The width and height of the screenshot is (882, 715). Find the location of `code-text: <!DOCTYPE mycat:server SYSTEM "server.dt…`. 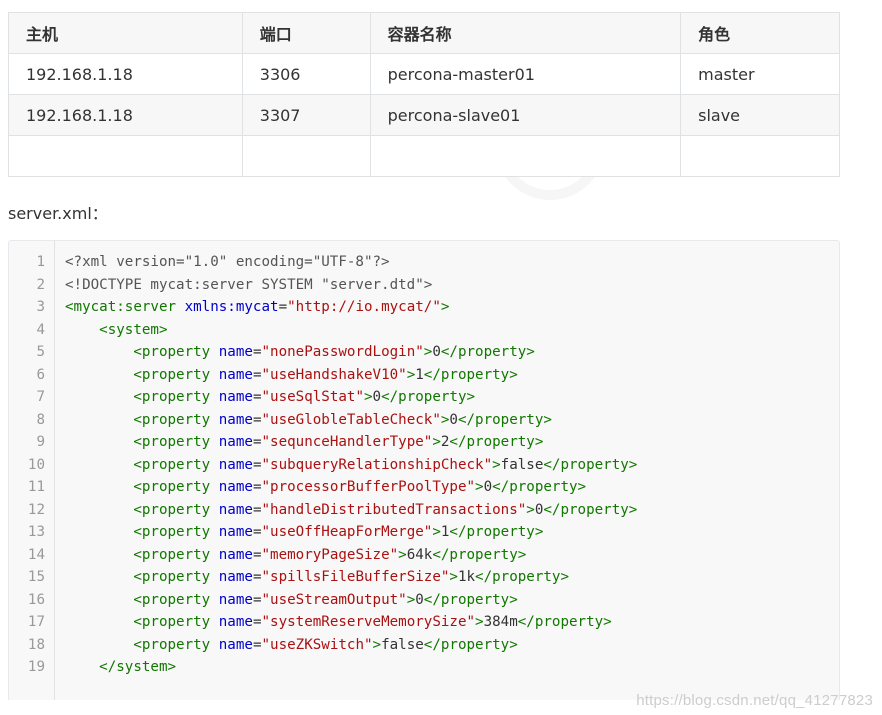

code-text: <!DOCTYPE mycat:server SYSTEM "server.dt… is located at coordinates (248, 285).